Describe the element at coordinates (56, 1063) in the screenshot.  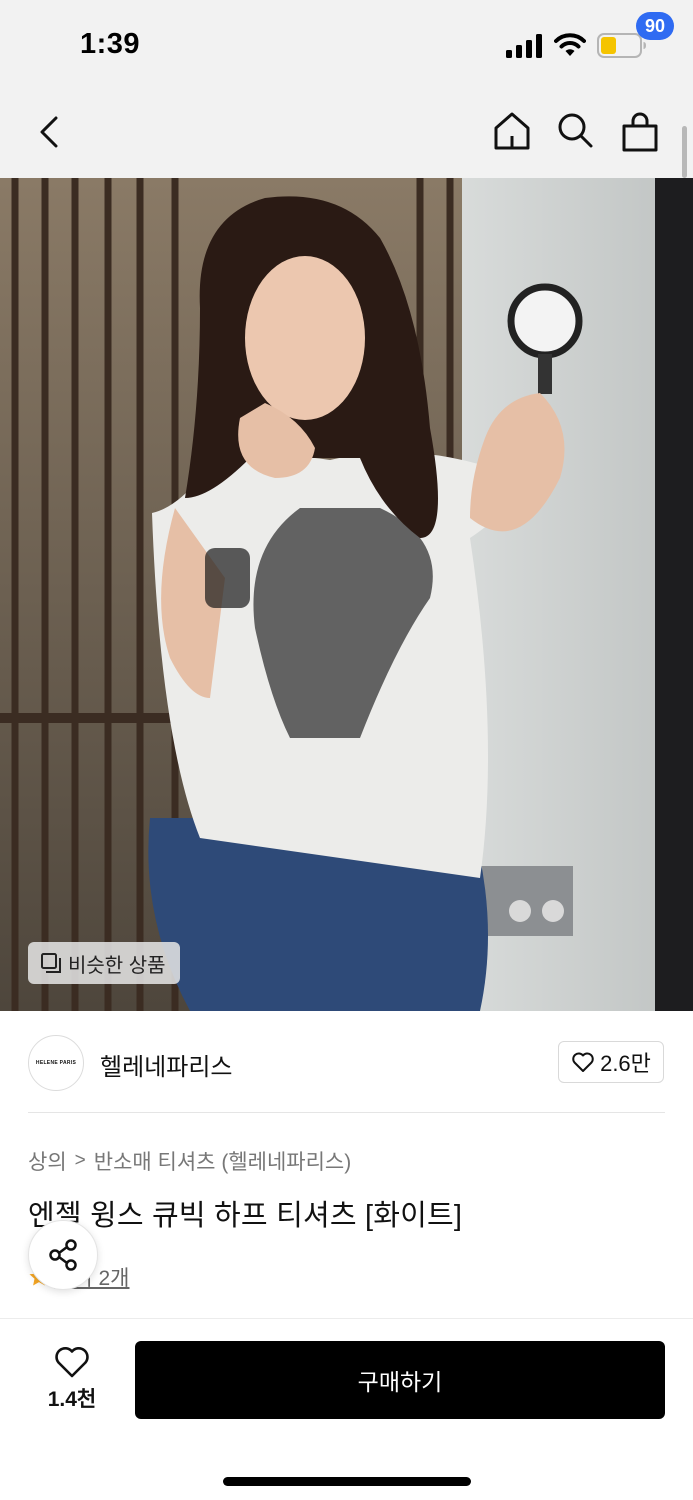
I see `brand-logo: HELENE PARIS` at that location.